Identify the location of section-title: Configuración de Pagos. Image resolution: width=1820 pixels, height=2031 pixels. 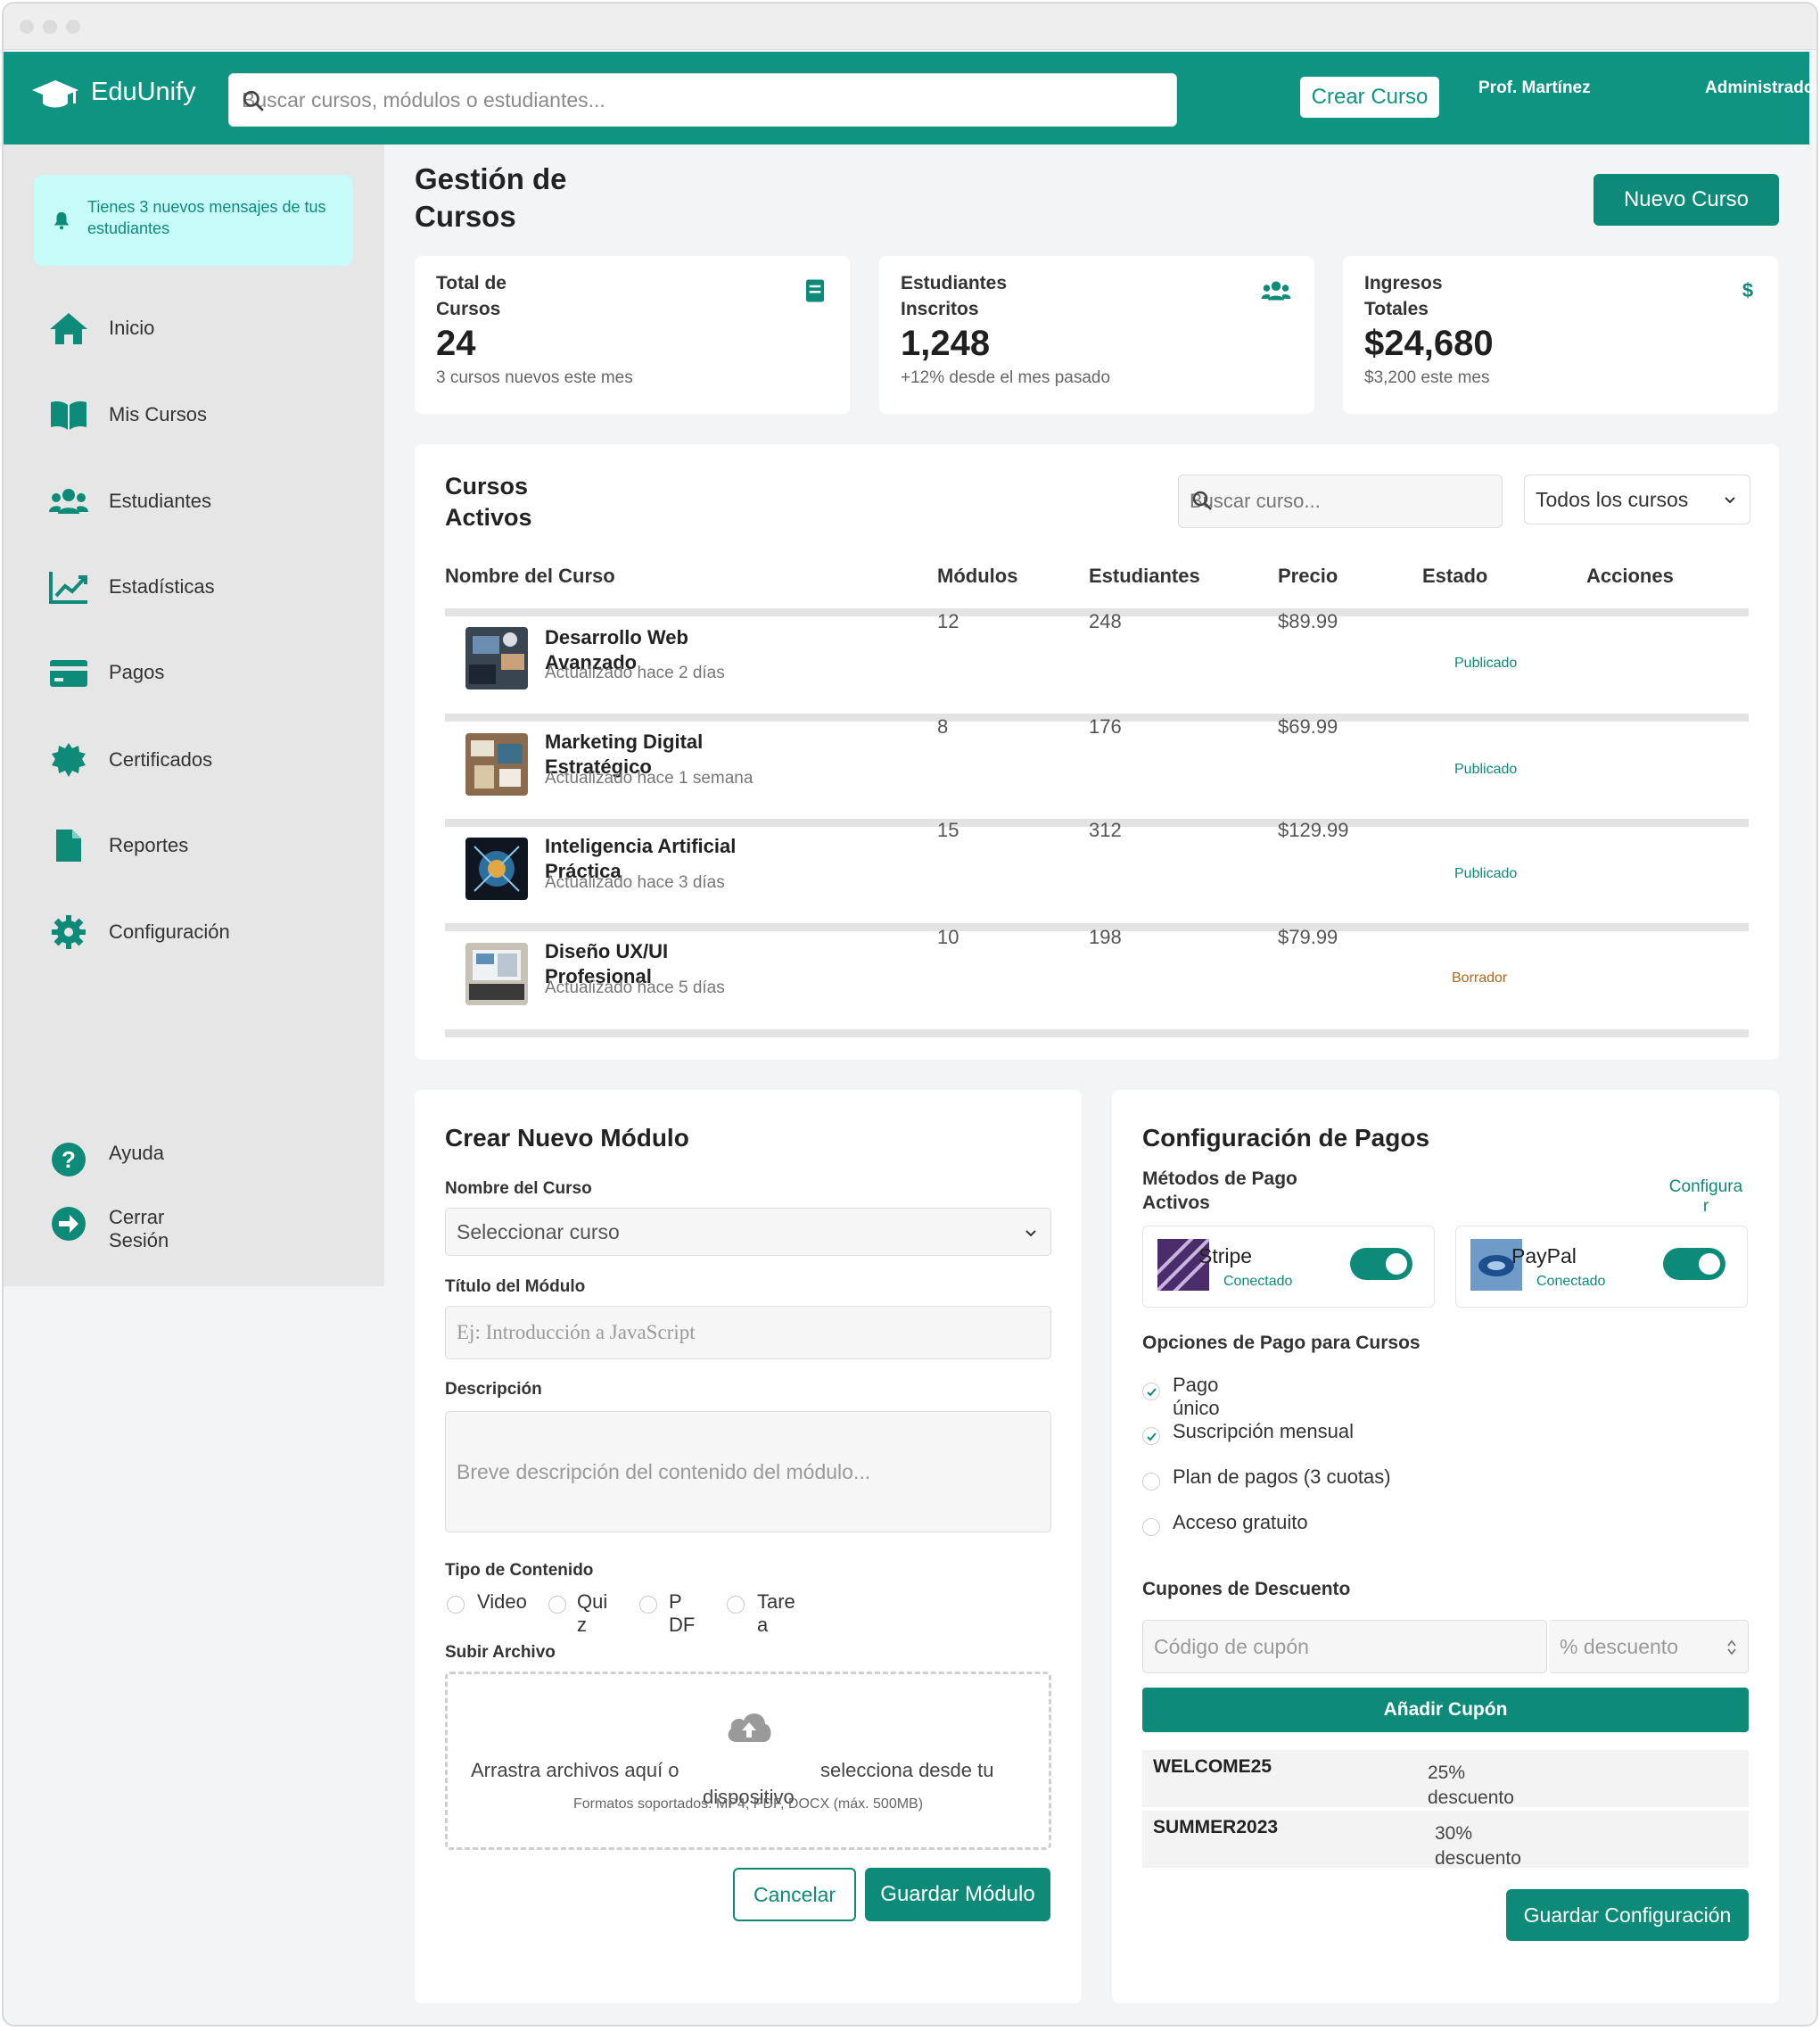
(1286, 1138).